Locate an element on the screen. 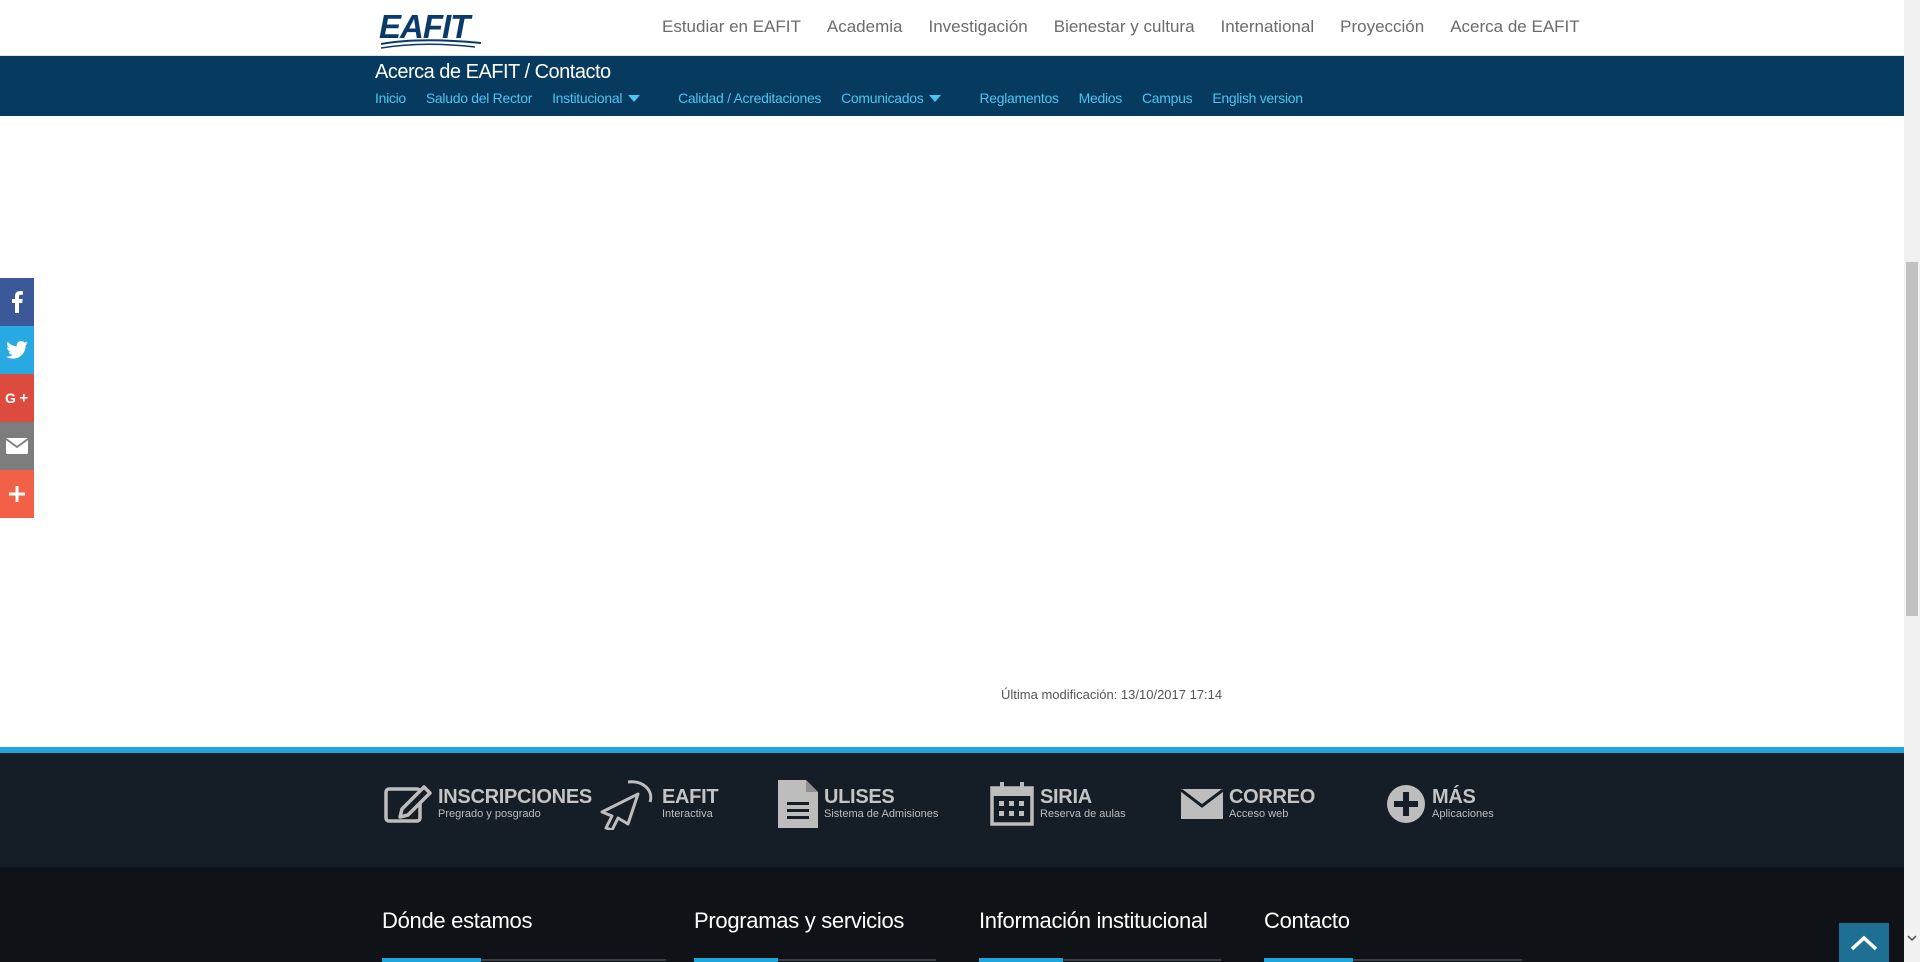 The width and height of the screenshot is (1920, 962). subnav-label: Institucional is located at coordinates (587, 98).